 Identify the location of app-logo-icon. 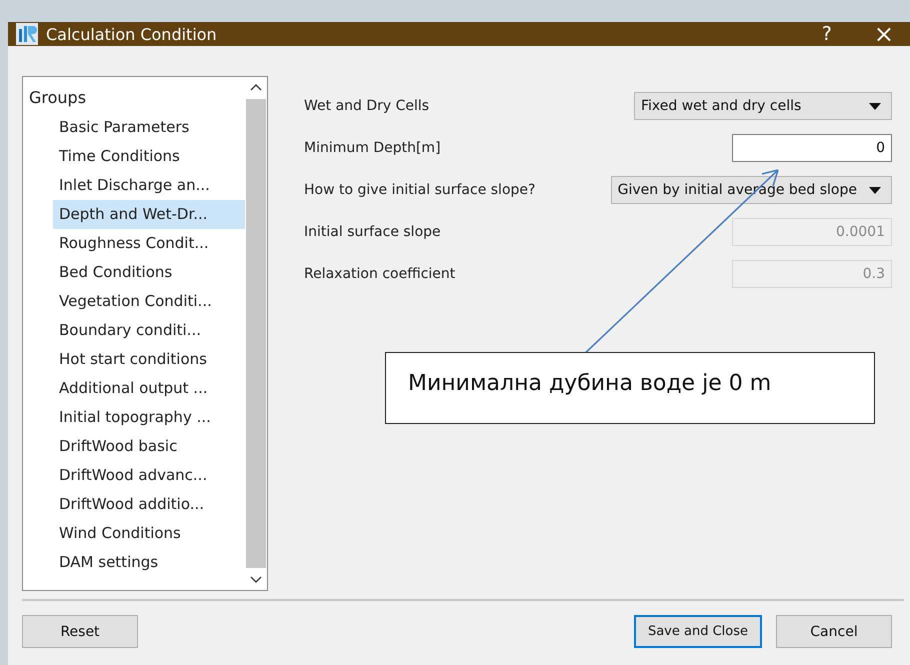
(27, 34).